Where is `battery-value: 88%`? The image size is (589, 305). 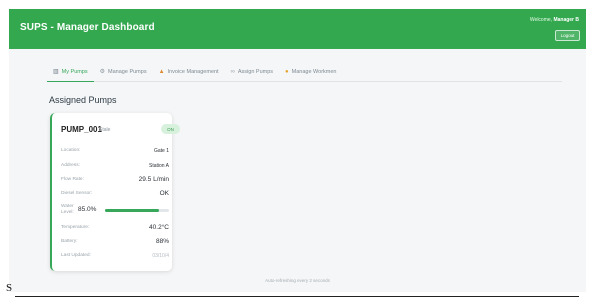
battery-value: 88% is located at coordinates (162, 241).